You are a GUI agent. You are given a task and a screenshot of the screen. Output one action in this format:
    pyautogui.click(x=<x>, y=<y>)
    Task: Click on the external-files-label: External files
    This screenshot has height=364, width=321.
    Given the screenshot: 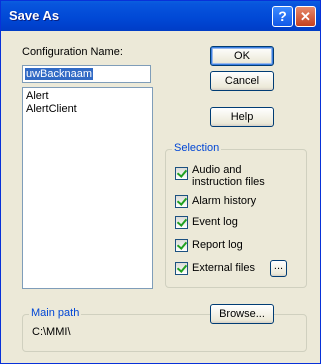 What is the action you would take?
    pyautogui.click(x=223, y=268)
    